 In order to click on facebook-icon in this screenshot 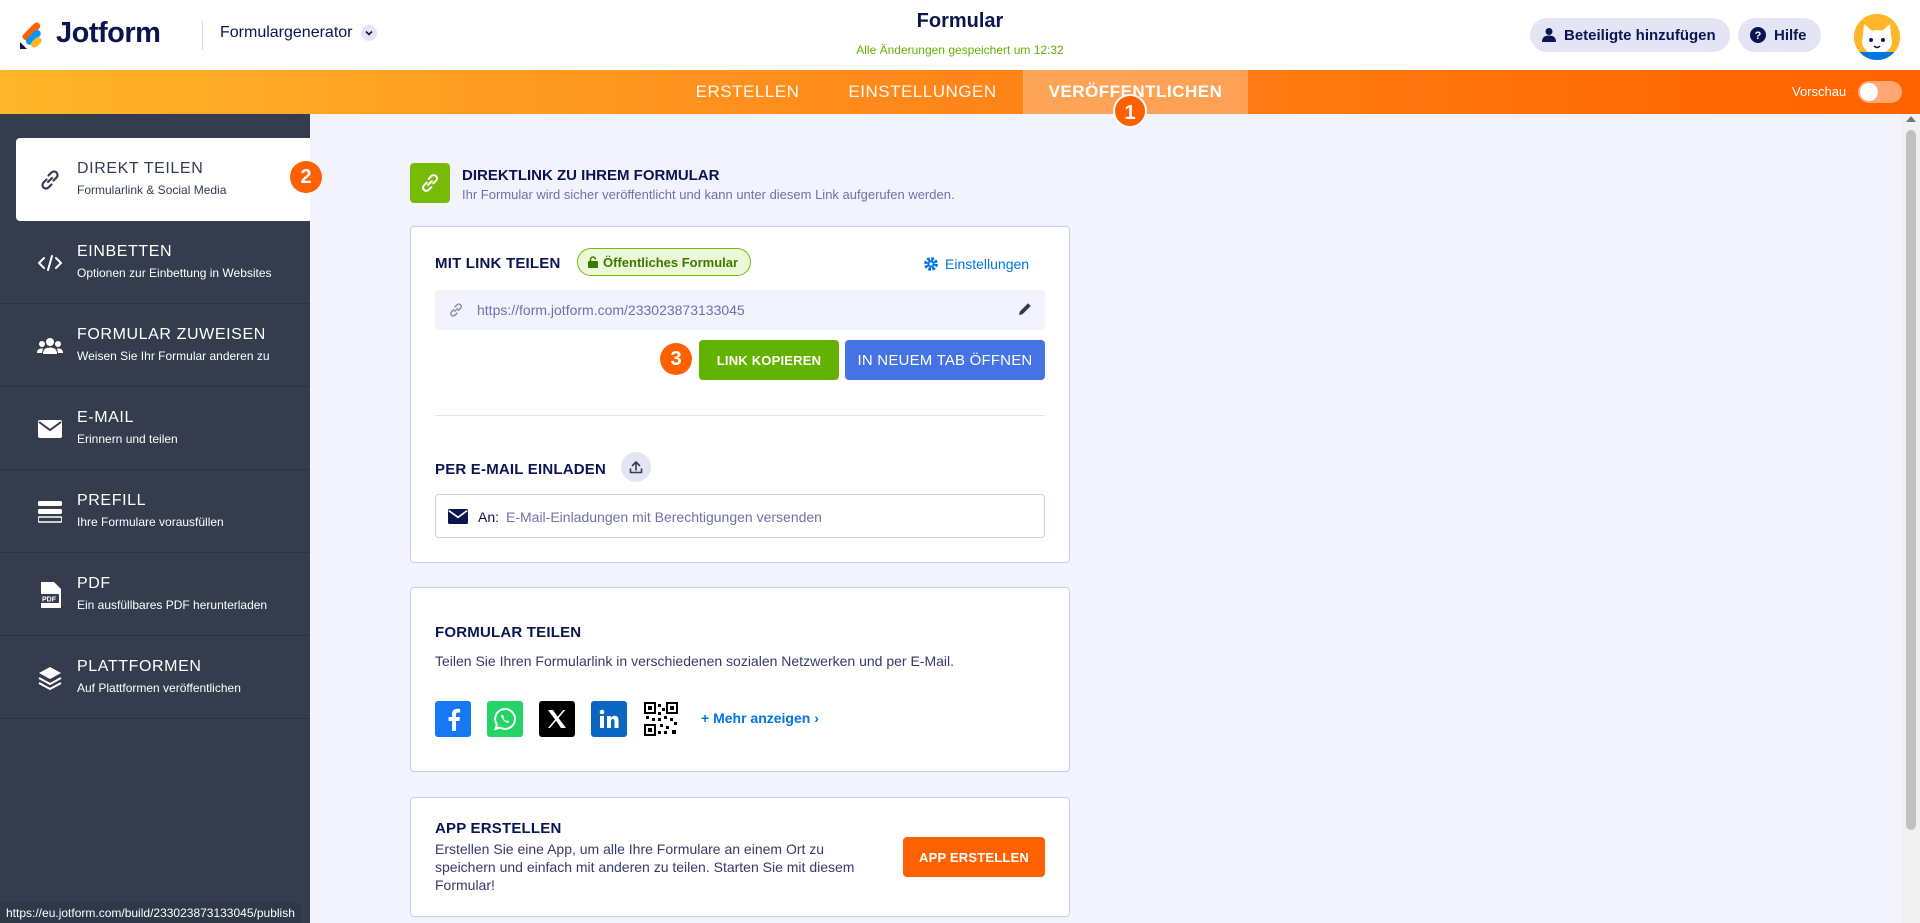, I will do `click(454, 719)`.